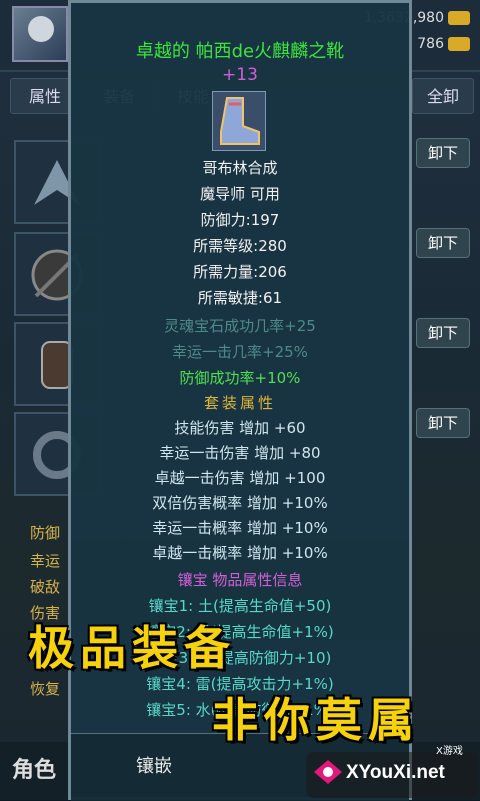 The height and width of the screenshot is (801, 480). What do you see at coordinates (40, 34) in the screenshot?
I see `avatar` at bounding box center [40, 34].